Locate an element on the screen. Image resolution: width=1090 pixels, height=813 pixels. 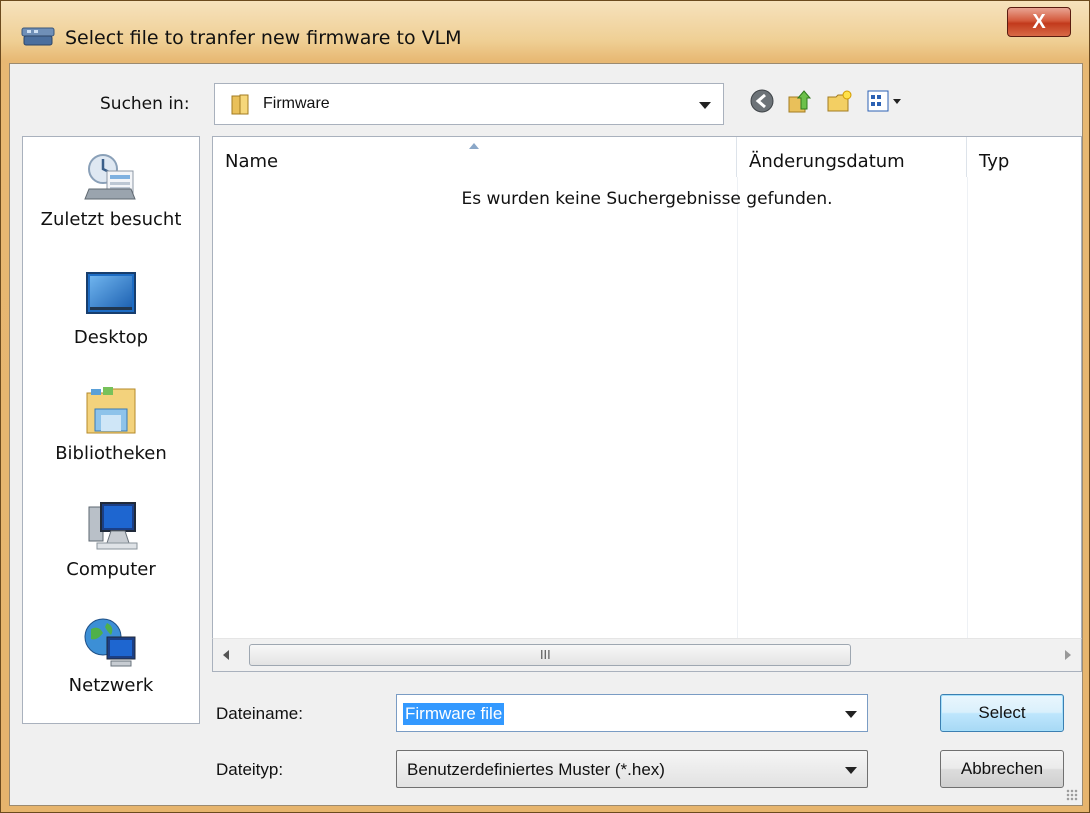
column-header-name: Name is located at coordinates (475, 157).